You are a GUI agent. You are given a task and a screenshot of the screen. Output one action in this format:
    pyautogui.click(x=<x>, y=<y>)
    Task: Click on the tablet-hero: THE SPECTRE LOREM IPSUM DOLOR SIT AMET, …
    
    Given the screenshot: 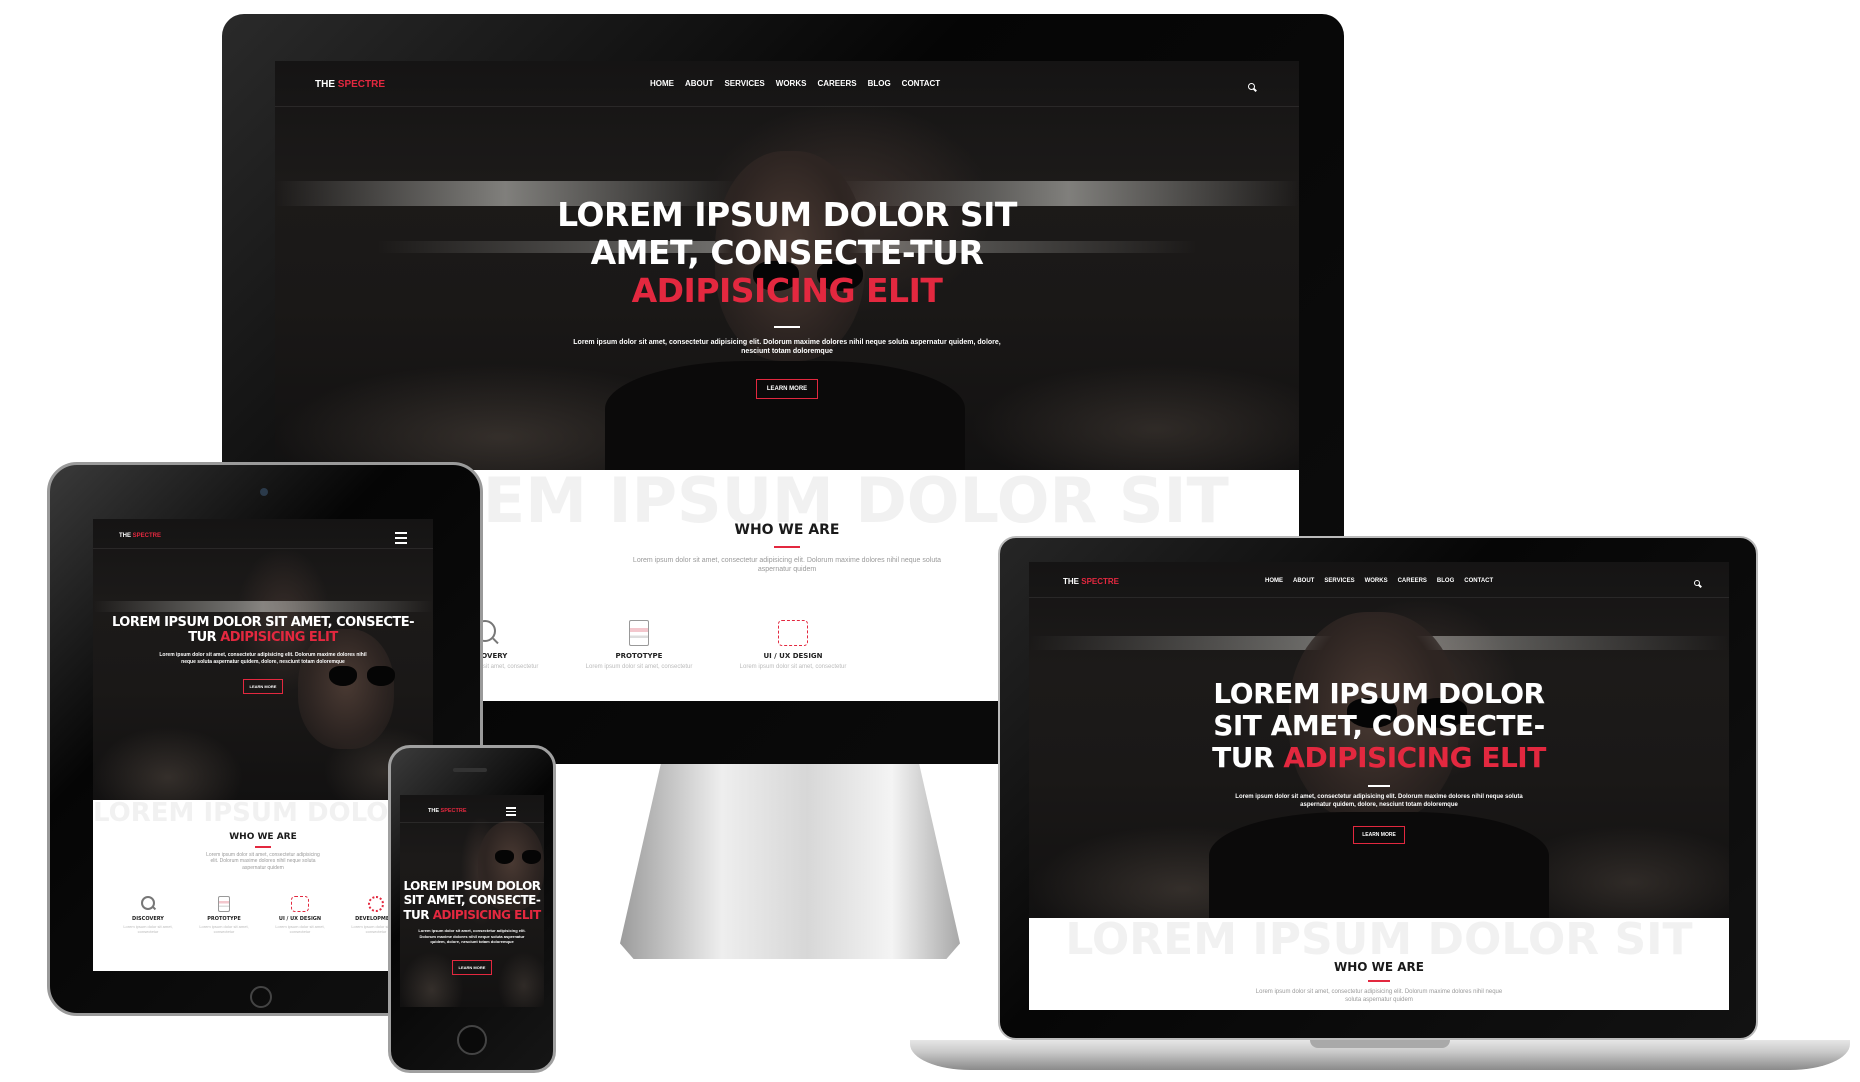 What is the action you would take?
    pyautogui.click(x=263, y=659)
    